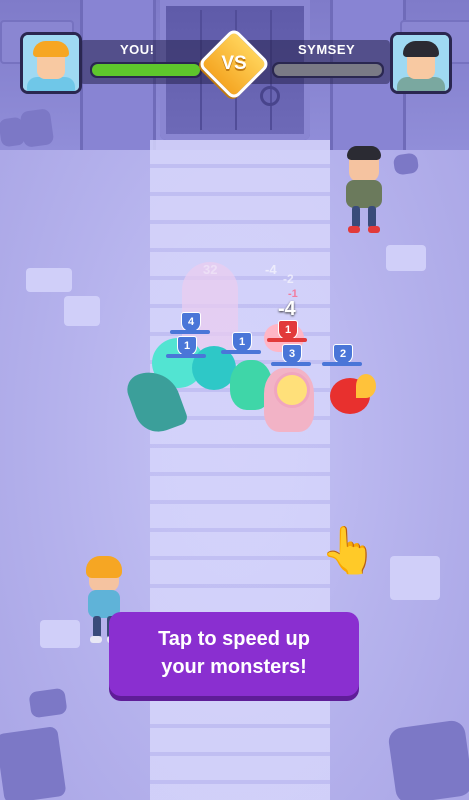  Describe the element at coordinates (137, 49) in the screenshot. I see `player-name: YOU!` at that location.